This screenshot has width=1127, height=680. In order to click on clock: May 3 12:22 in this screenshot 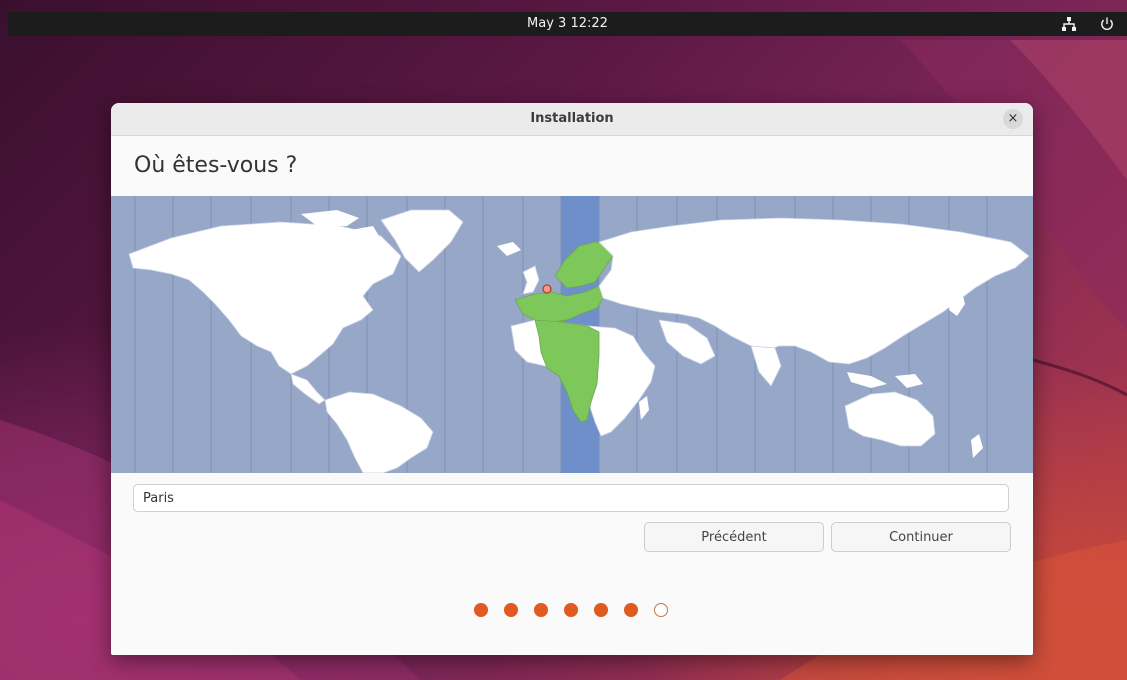, I will do `click(567, 23)`.